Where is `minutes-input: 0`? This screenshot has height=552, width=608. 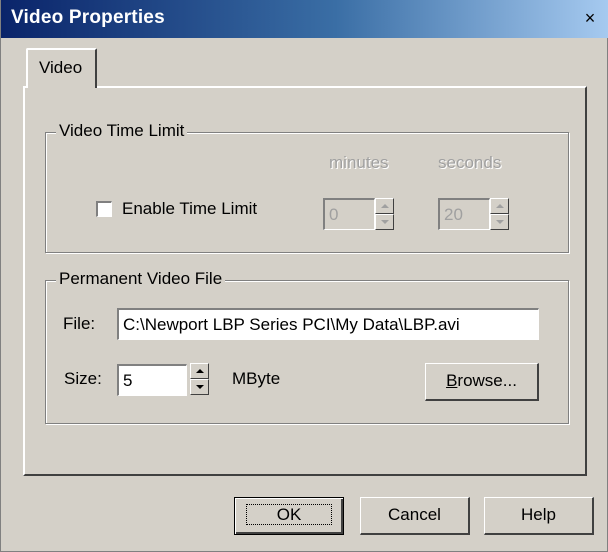
minutes-input: 0 is located at coordinates (349, 214).